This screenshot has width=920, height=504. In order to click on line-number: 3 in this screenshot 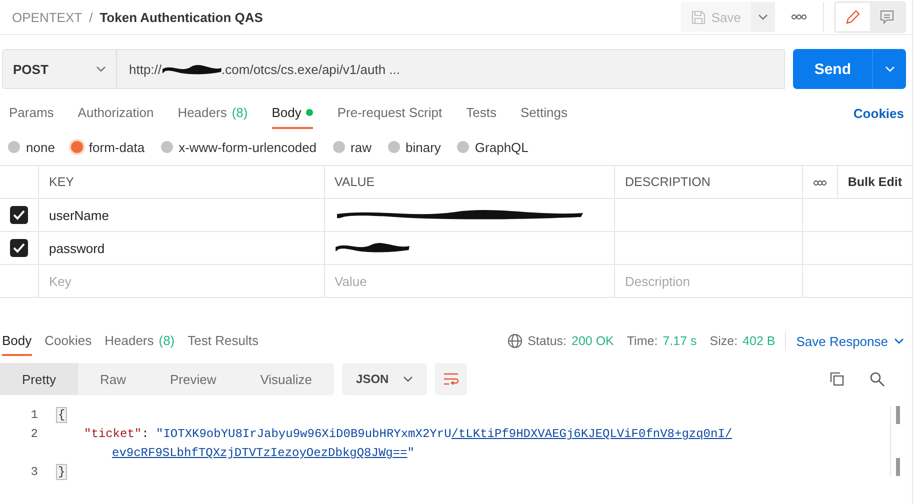, I will do `click(34, 472)`.